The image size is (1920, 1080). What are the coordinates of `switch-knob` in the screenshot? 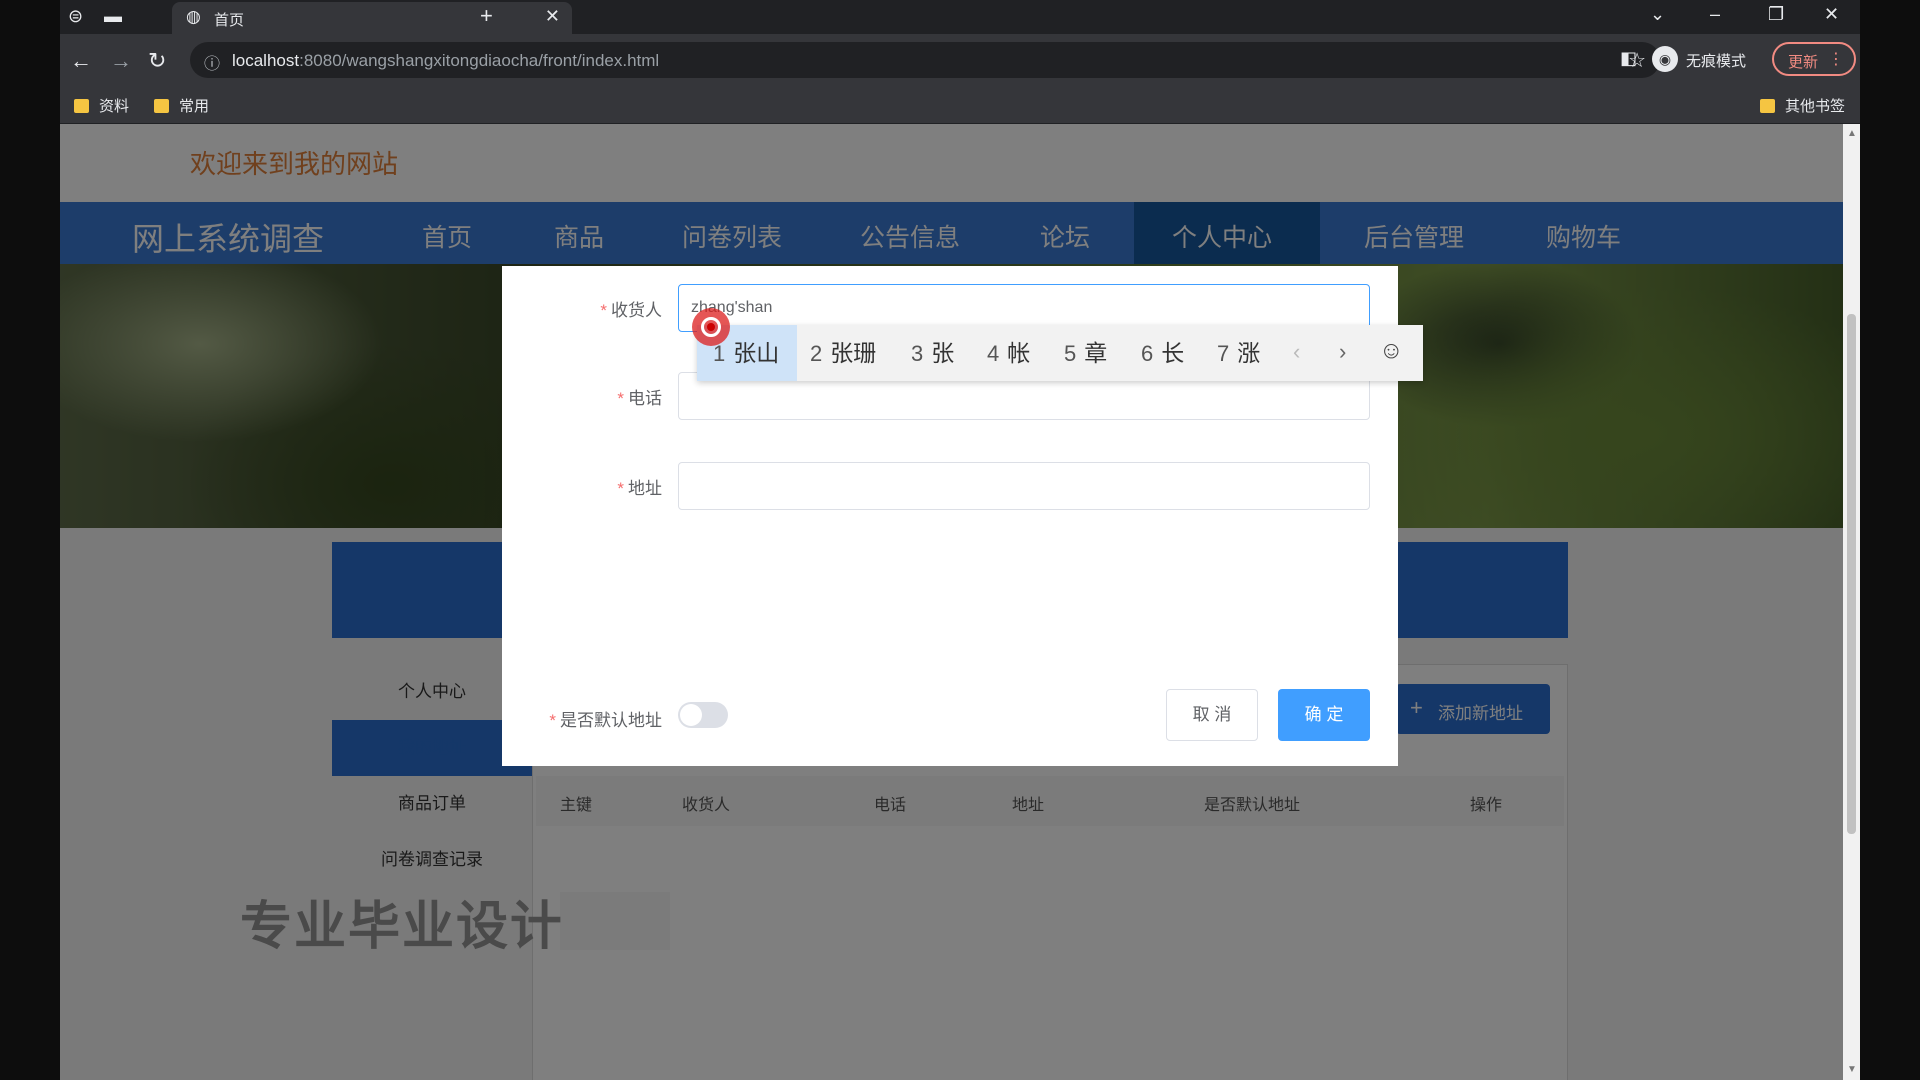 It's located at (691, 715).